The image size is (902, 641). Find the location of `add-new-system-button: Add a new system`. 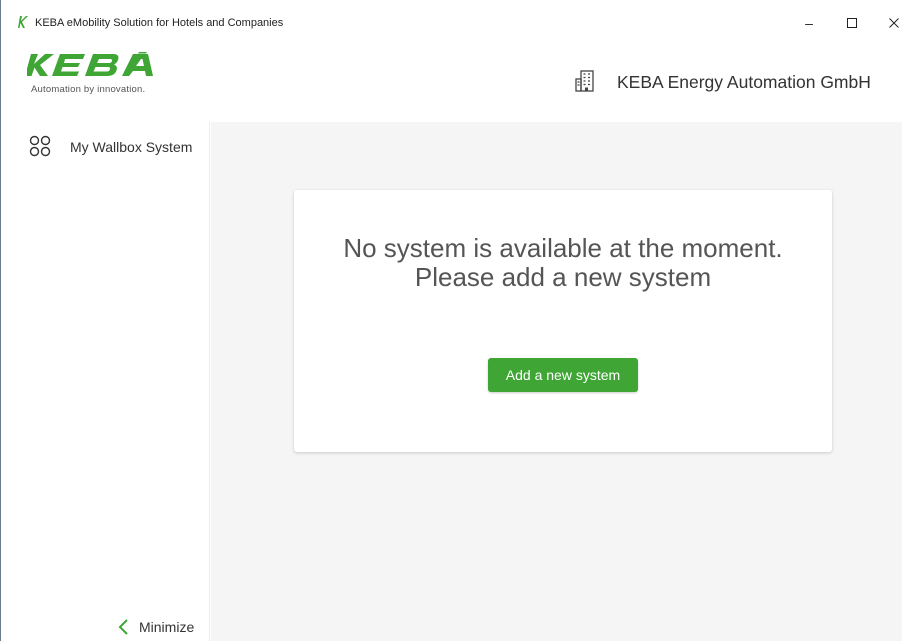

add-new-system-button: Add a new system is located at coordinates (563, 375).